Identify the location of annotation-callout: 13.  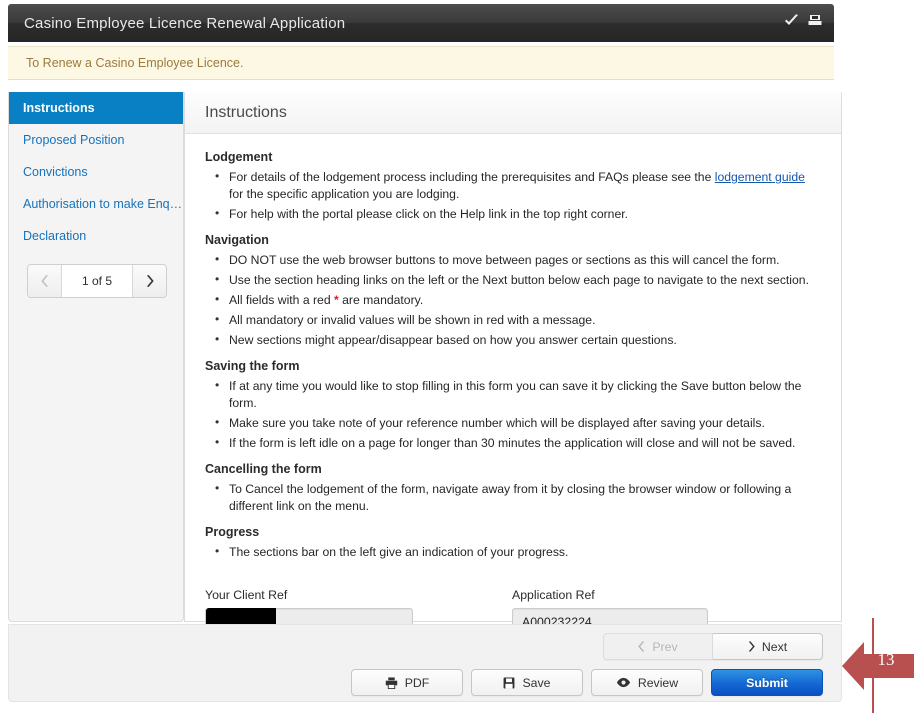
(878, 665).